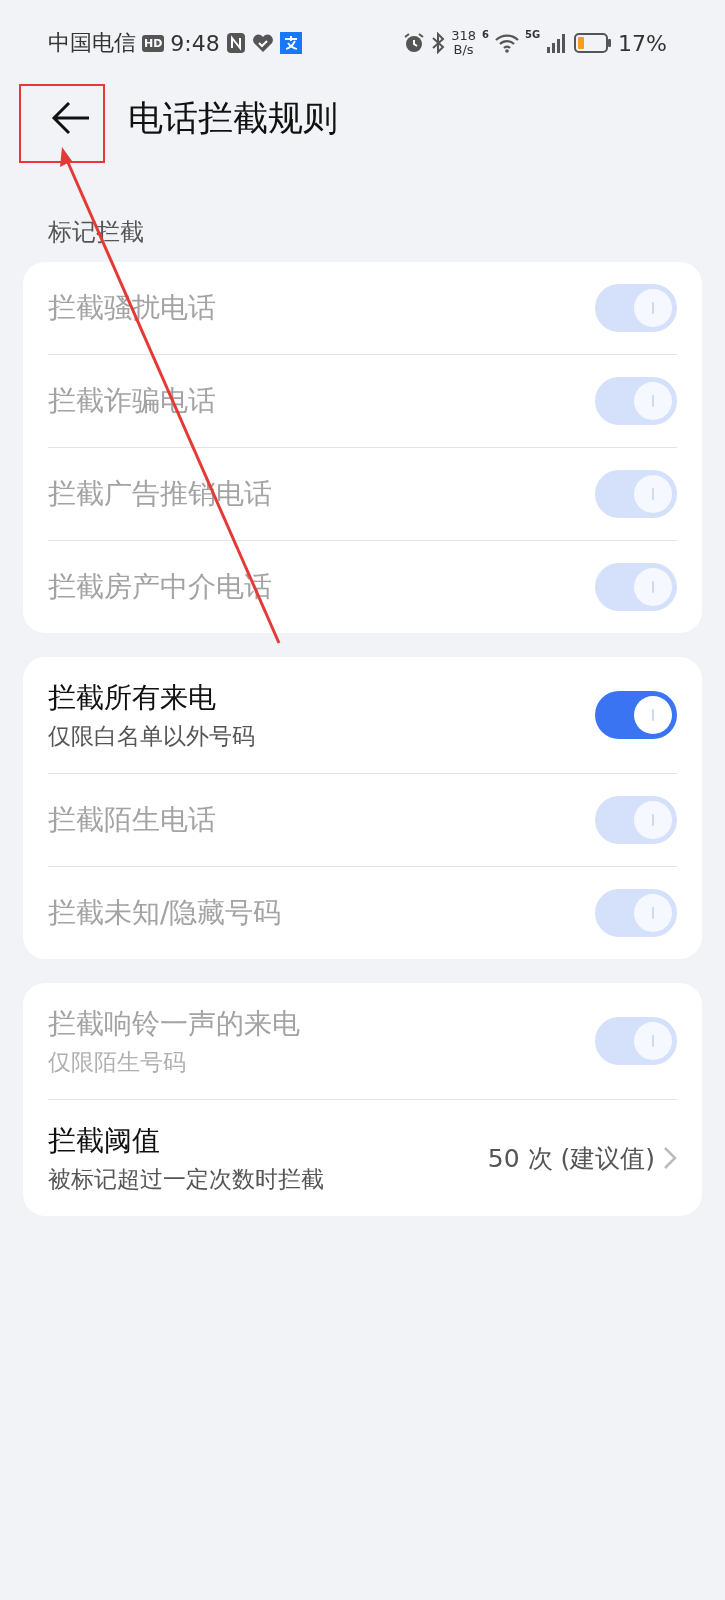 This screenshot has width=725, height=1600. I want to click on speed-unit: B/s, so click(463, 50).